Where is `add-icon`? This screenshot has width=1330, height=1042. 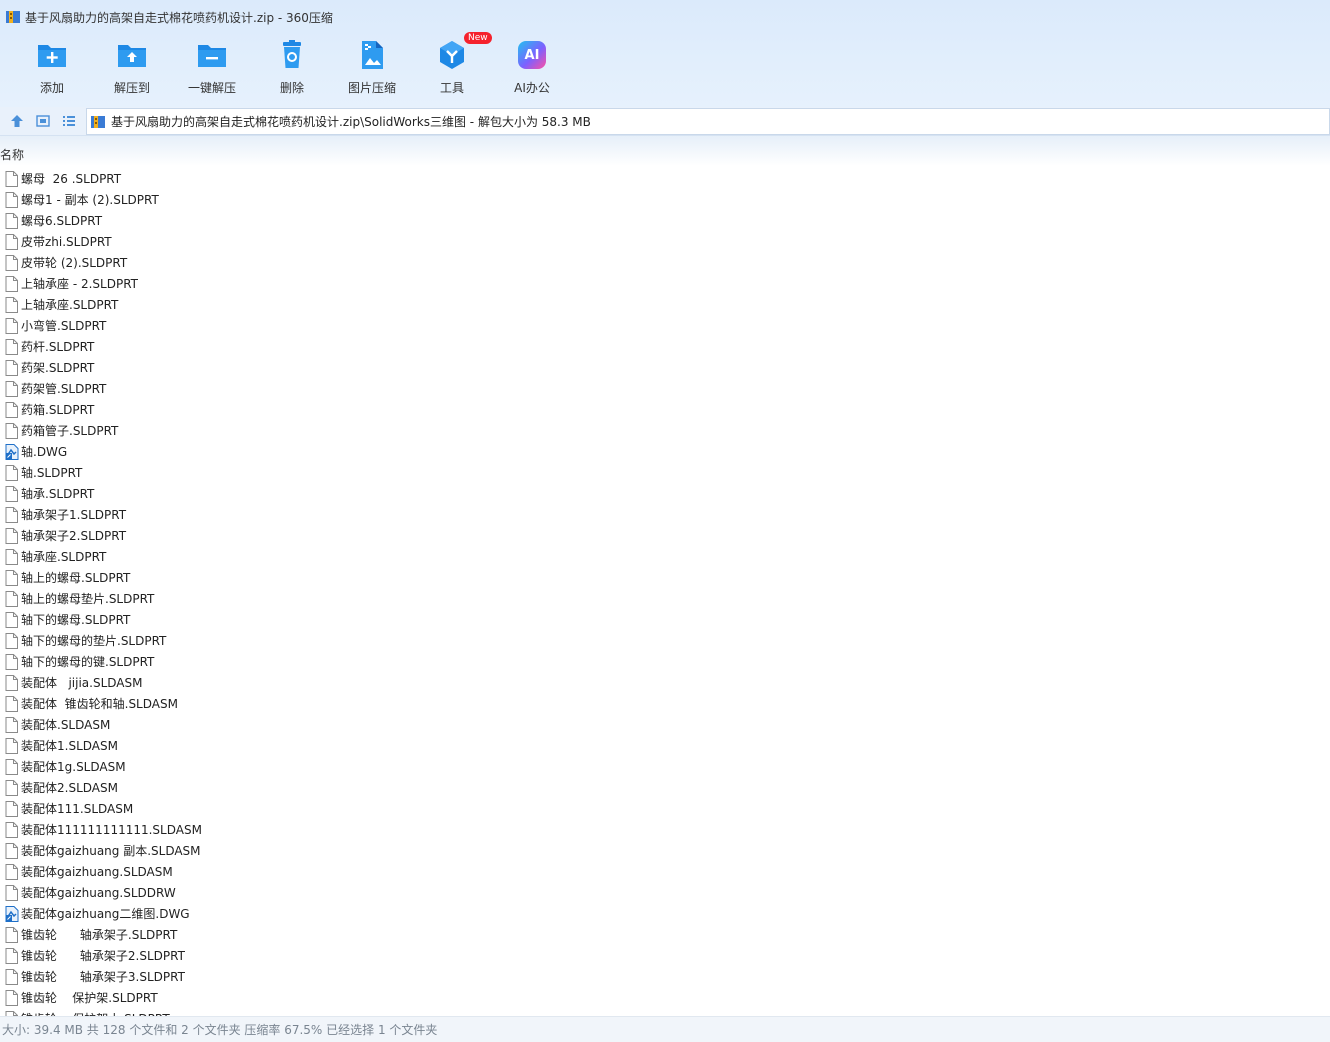 add-icon is located at coordinates (52, 55).